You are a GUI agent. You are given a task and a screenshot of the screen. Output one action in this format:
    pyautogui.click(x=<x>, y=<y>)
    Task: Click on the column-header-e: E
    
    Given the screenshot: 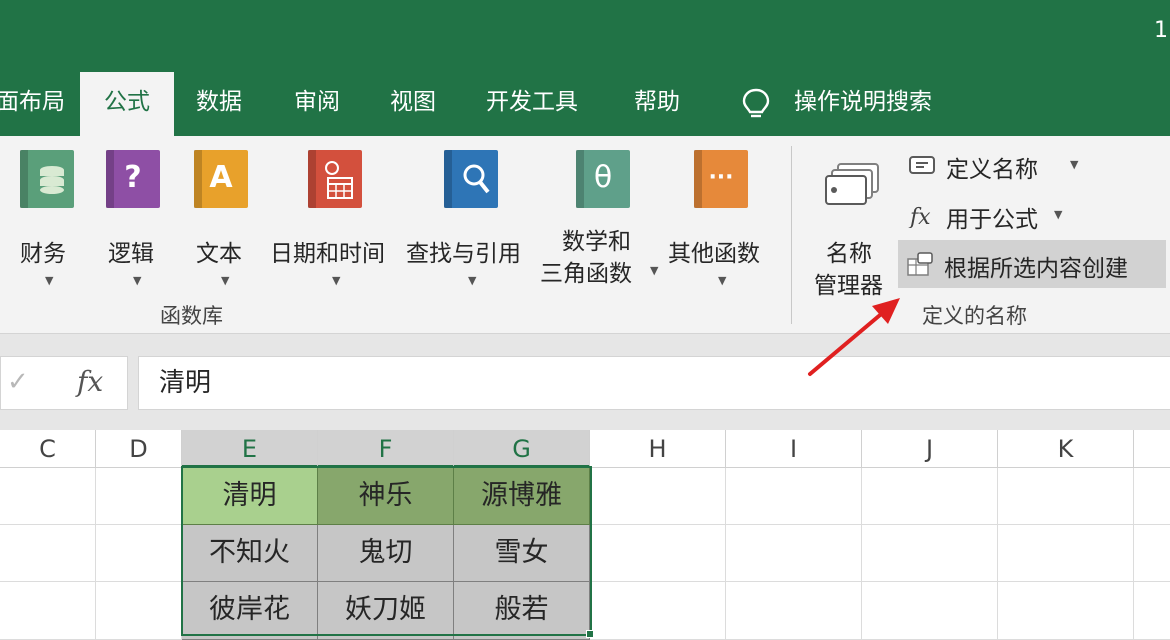 What is the action you would take?
    pyautogui.click(x=250, y=449)
    